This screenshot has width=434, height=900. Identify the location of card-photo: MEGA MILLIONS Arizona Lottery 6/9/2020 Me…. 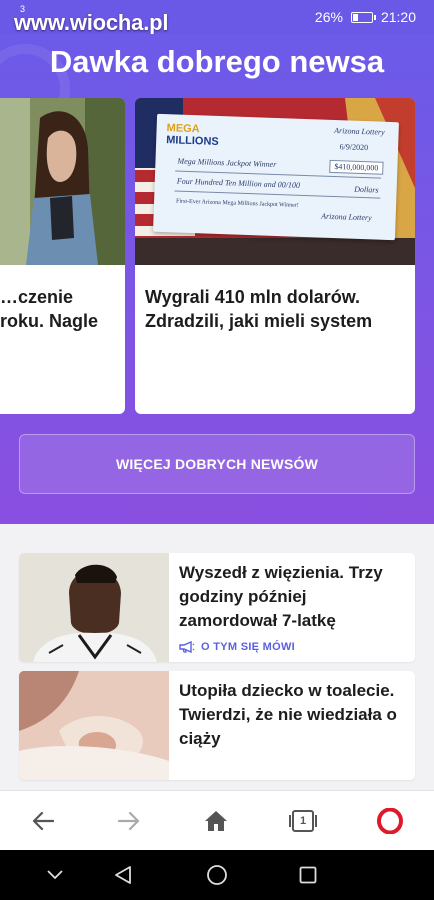
(275, 181).